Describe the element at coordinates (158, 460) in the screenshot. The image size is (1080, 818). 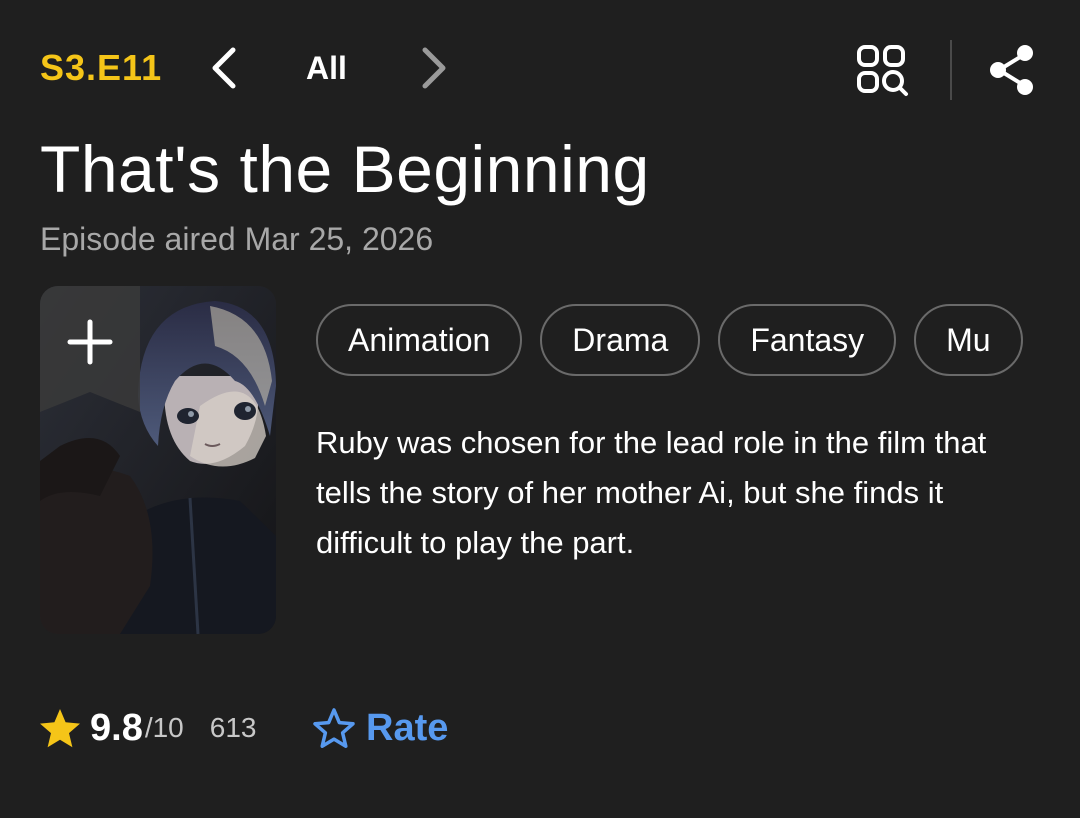
I see `episode-poster` at that location.